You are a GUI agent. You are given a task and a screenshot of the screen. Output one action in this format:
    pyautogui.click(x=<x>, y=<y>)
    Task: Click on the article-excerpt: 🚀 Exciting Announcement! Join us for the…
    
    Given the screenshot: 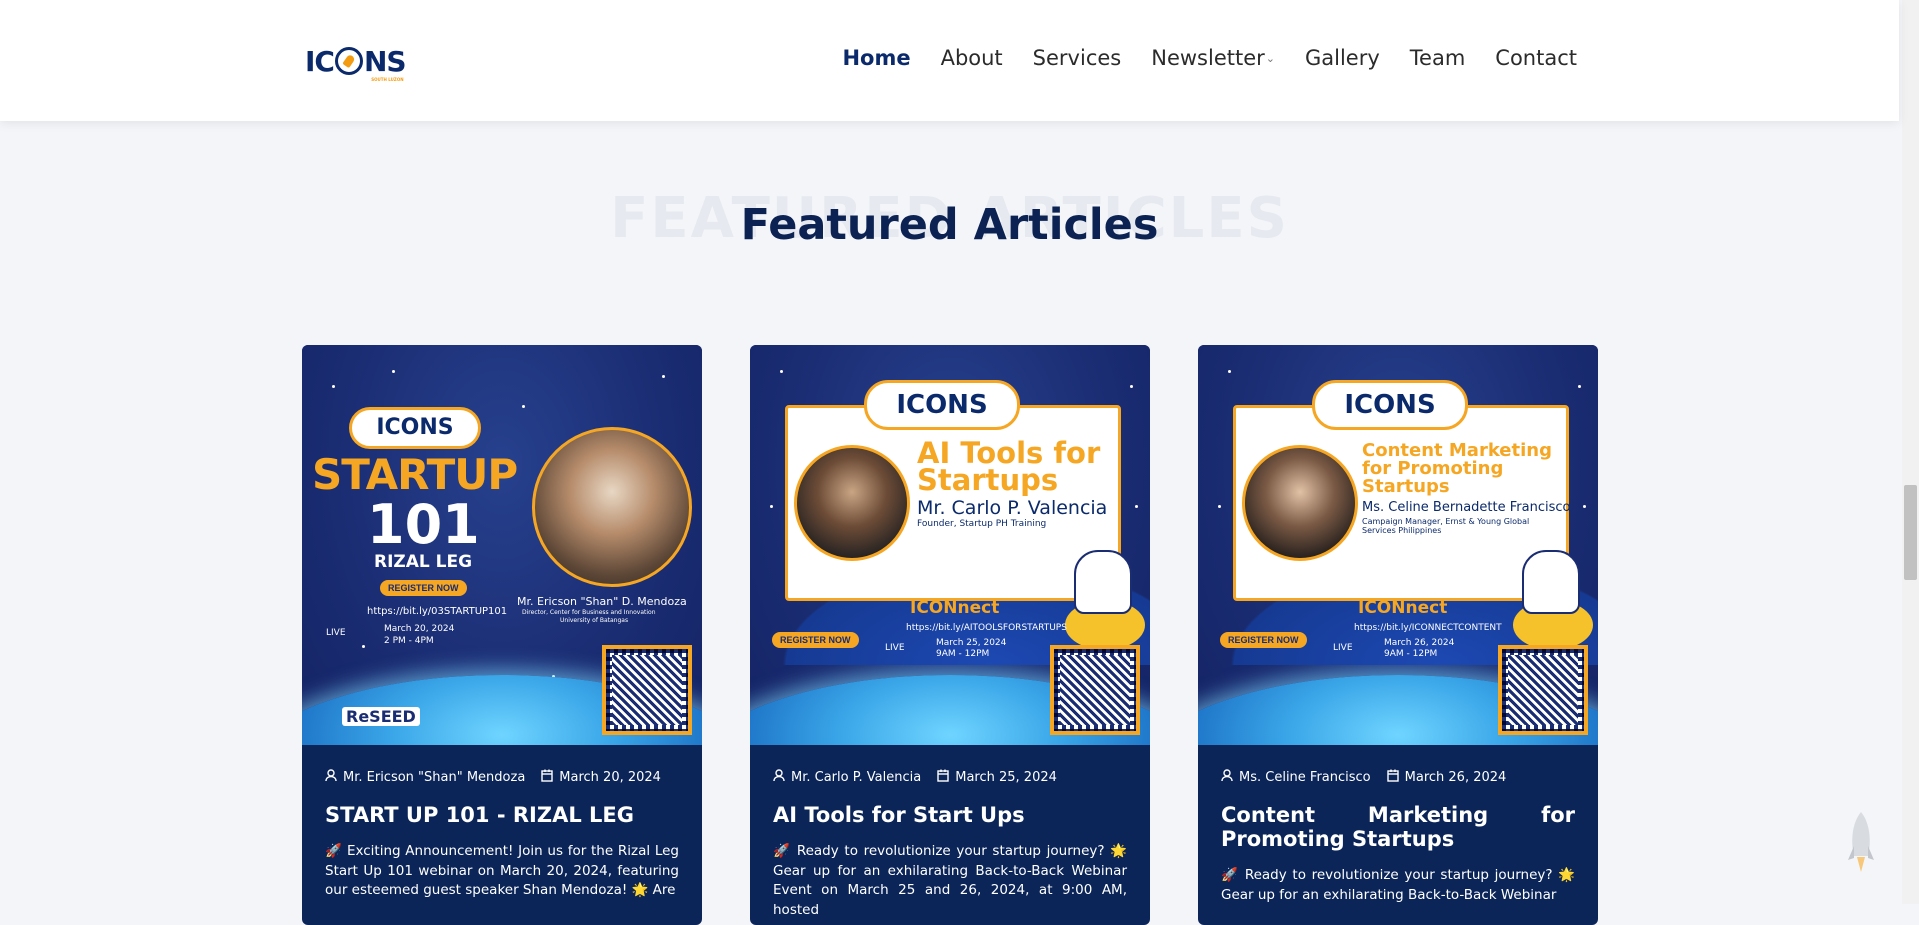 What is the action you would take?
    pyautogui.click(x=502, y=870)
    